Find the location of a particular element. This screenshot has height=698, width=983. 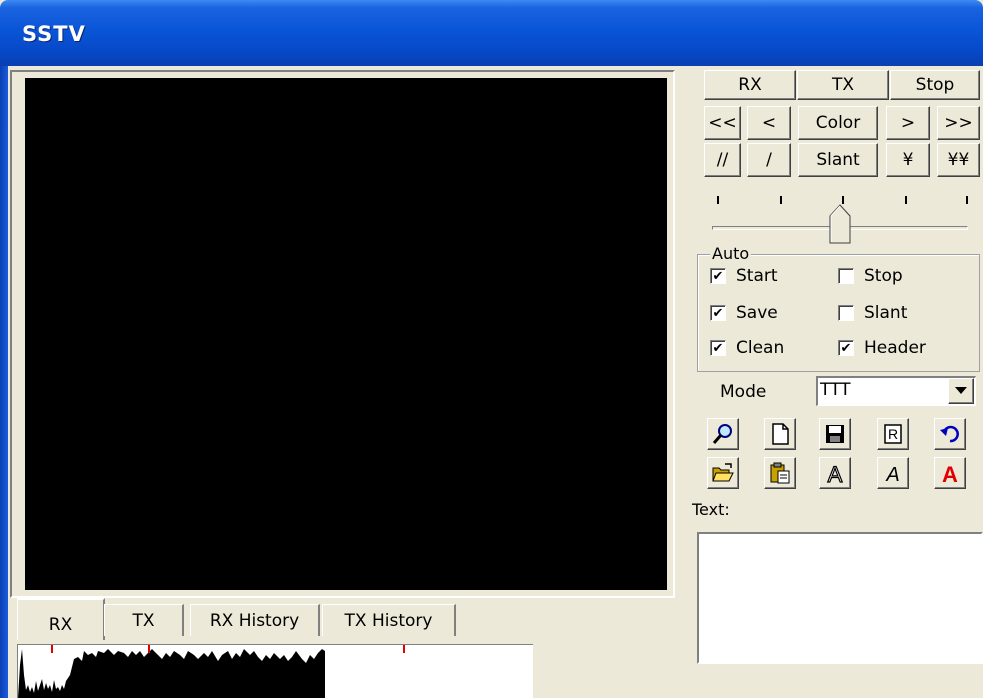

r-button: R is located at coordinates (893, 434).